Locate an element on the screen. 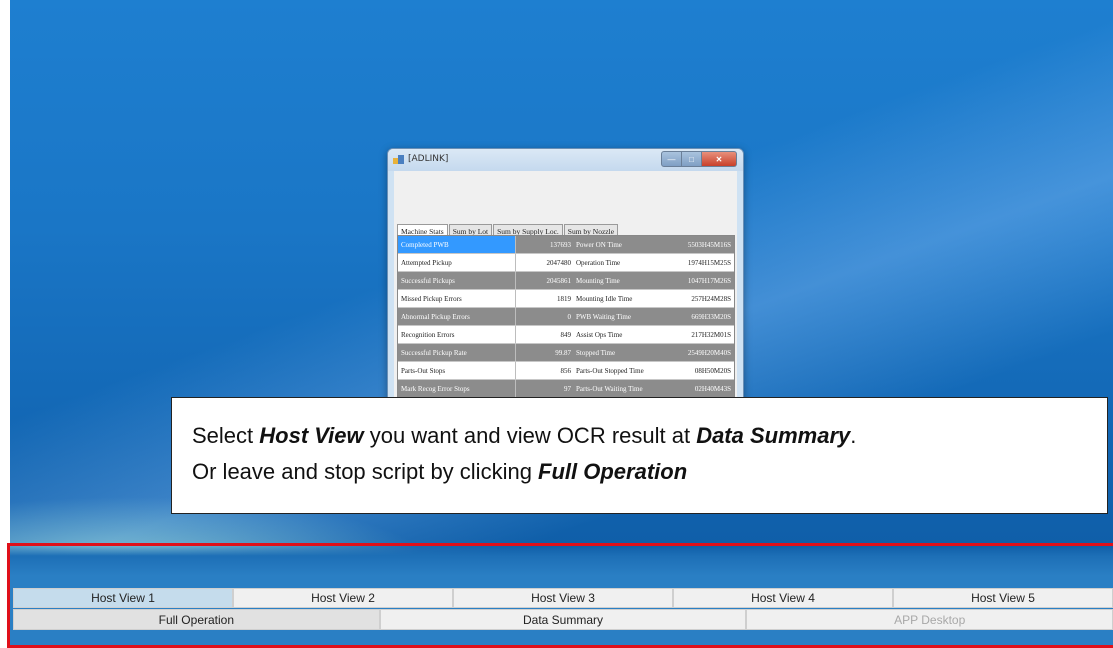 The height and width of the screenshot is (648, 1113). time-label-cell: PWB Waiting Time is located at coordinates (603, 316).